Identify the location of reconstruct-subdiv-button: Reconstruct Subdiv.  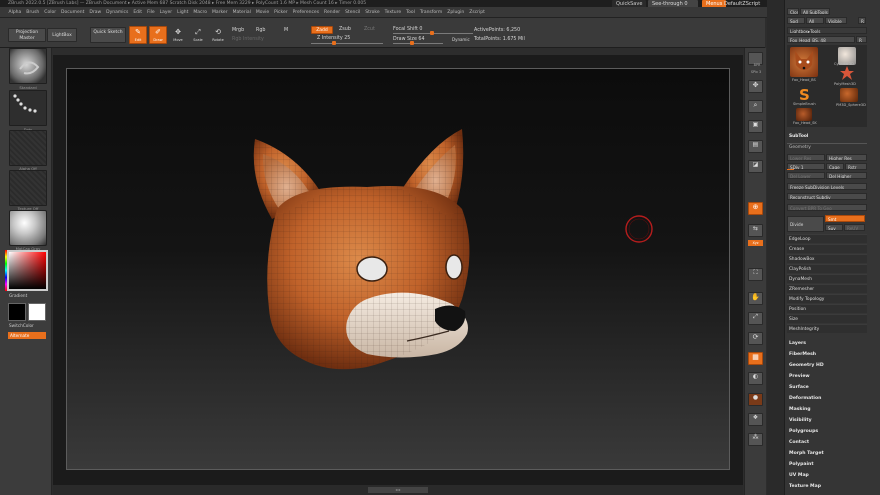
(827, 196).